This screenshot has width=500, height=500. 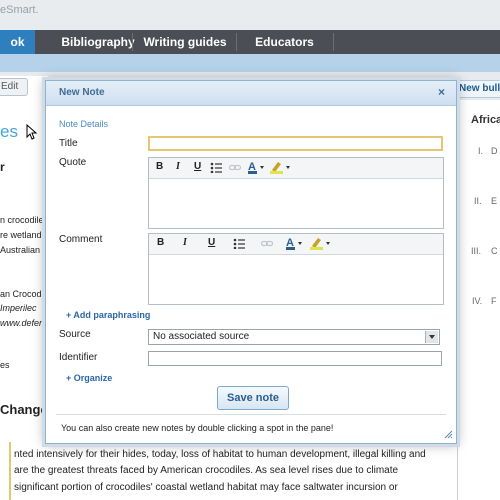 What do you see at coordinates (480, 151) in the screenshot?
I see `outline-item: I.` at bounding box center [480, 151].